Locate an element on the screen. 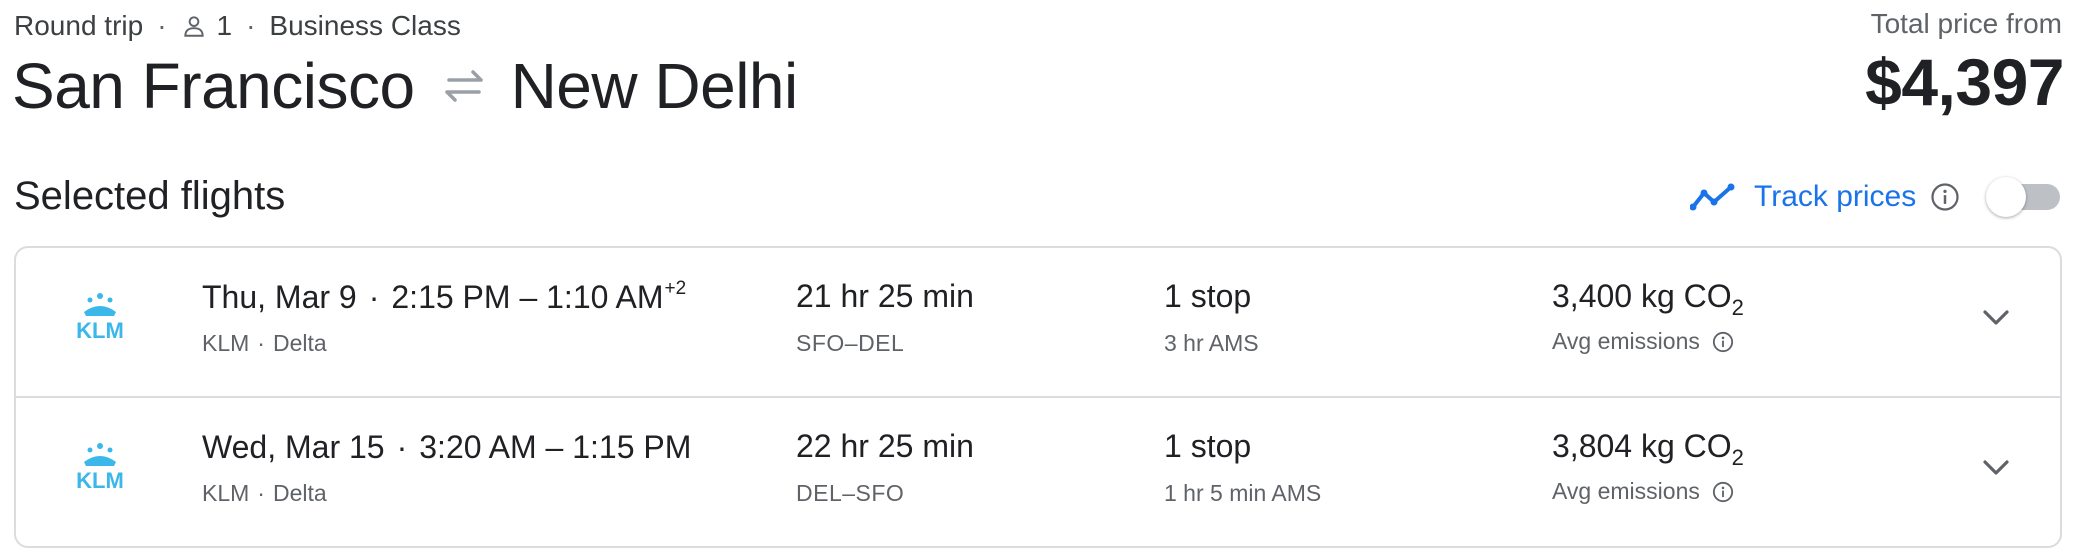 The image size is (2074, 558). track-prices-label: Track prices is located at coordinates (1835, 197).